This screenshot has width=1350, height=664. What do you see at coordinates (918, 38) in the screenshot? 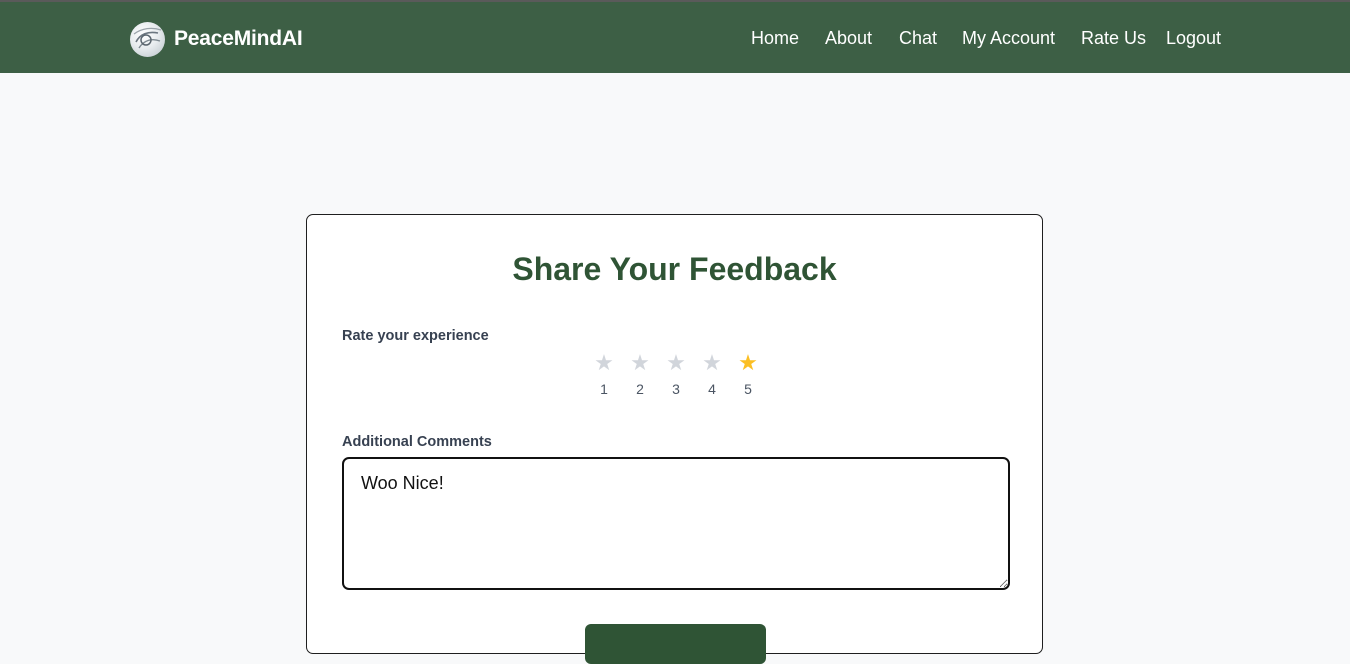
I see `nav-link-chat: Chat` at bounding box center [918, 38].